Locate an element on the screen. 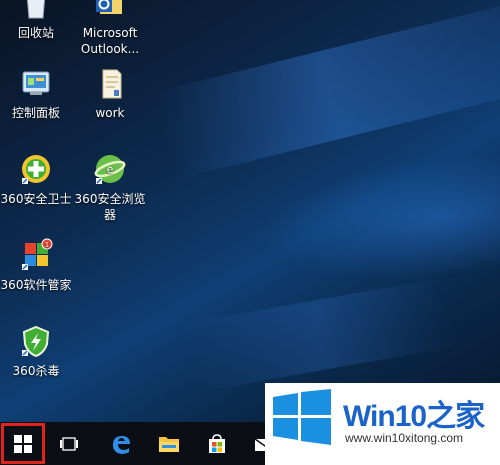 Image resolution: width=500 pixels, height=465 pixels. desktop-icon-control-panel: 控制面板 is located at coordinates (36, 93).